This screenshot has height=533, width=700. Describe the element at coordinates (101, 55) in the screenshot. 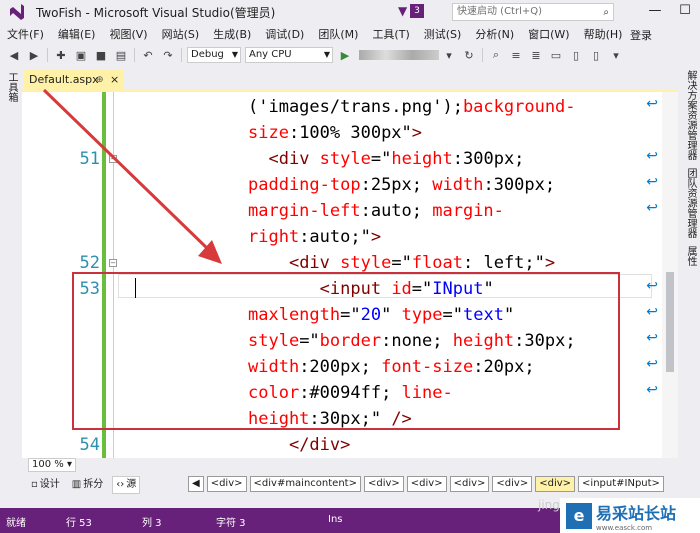

I see `save-icon: ■` at that location.